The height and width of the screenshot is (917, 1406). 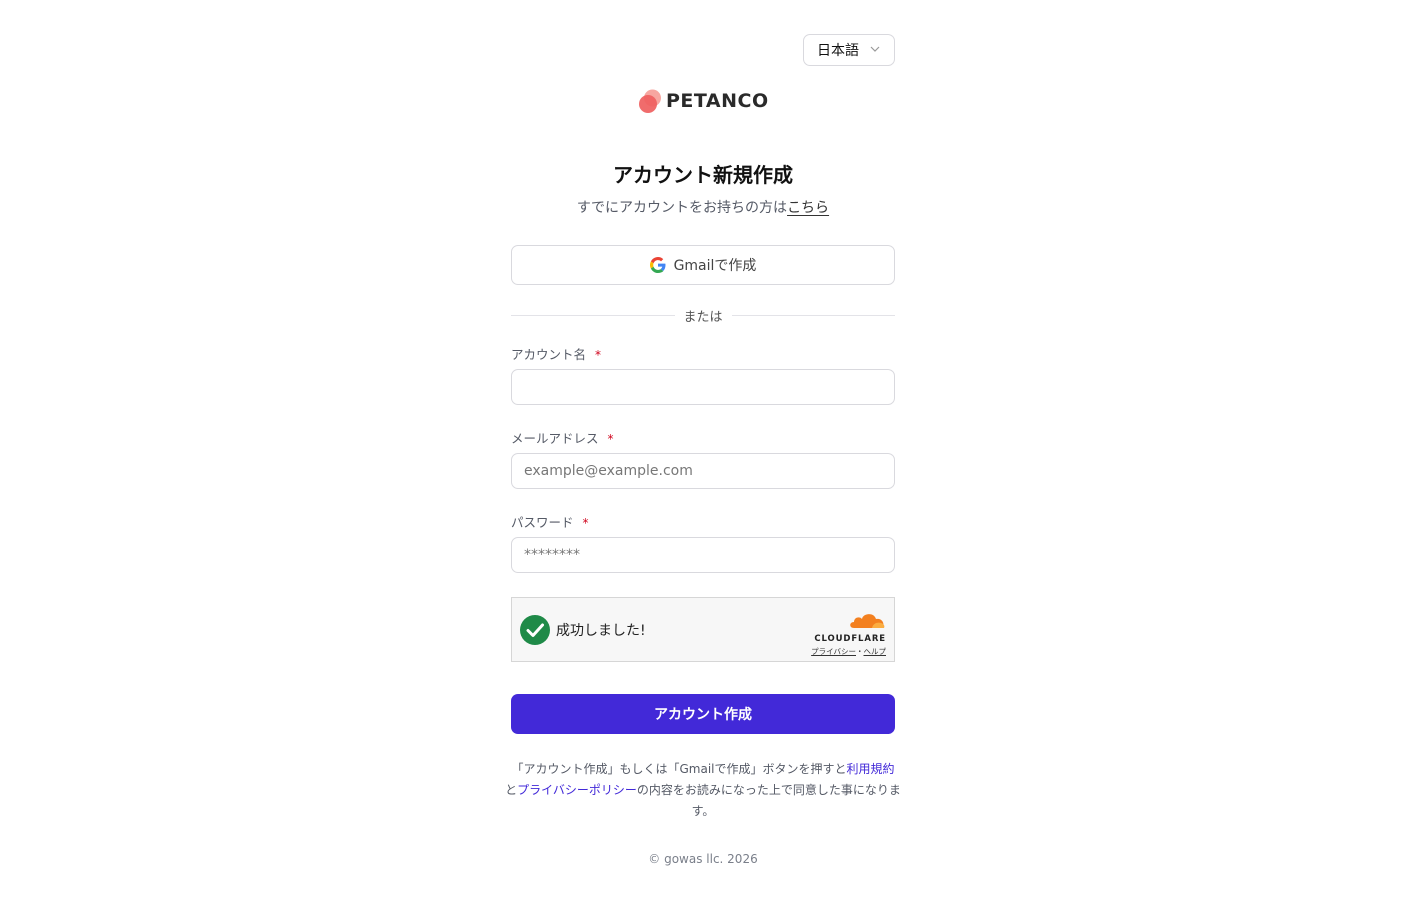 I want to click on copyright: © gowas llc. 2026, so click(x=703, y=859).